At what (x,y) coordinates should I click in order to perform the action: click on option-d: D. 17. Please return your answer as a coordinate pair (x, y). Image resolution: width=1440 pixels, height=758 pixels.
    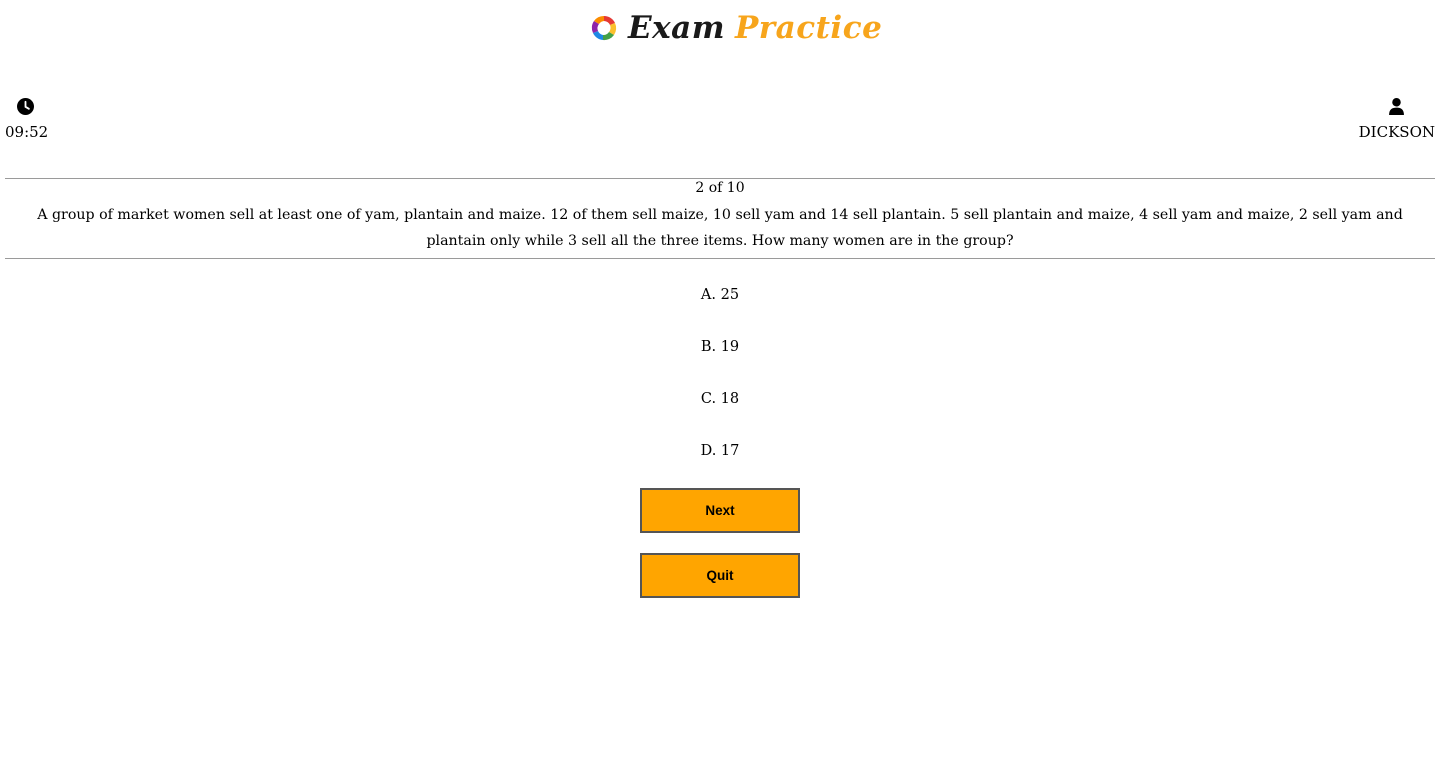
    Looking at the image, I should click on (720, 451).